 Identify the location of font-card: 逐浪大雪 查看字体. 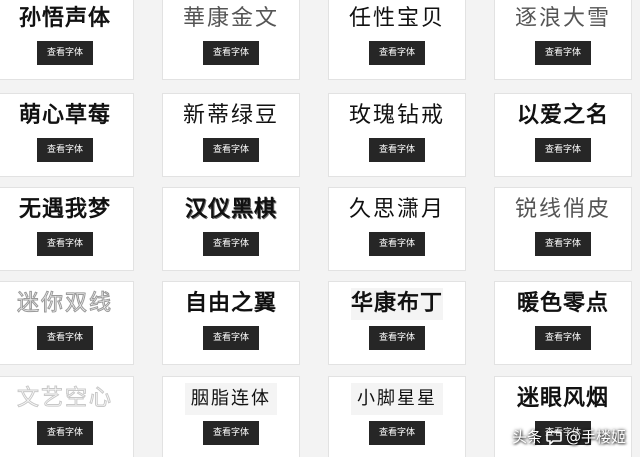
(563, 40).